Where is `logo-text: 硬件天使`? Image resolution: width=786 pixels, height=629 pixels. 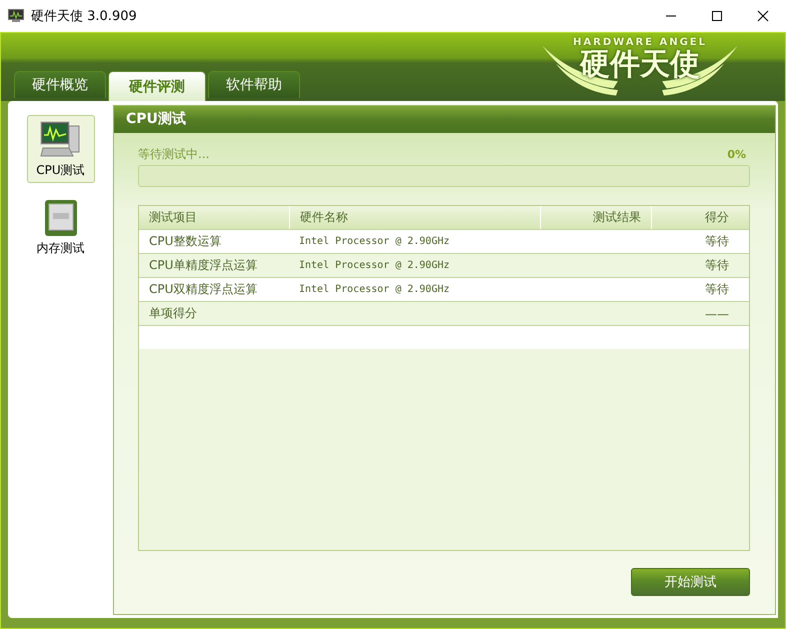
logo-text: 硬件天使 is located at coordinates (640, 65).